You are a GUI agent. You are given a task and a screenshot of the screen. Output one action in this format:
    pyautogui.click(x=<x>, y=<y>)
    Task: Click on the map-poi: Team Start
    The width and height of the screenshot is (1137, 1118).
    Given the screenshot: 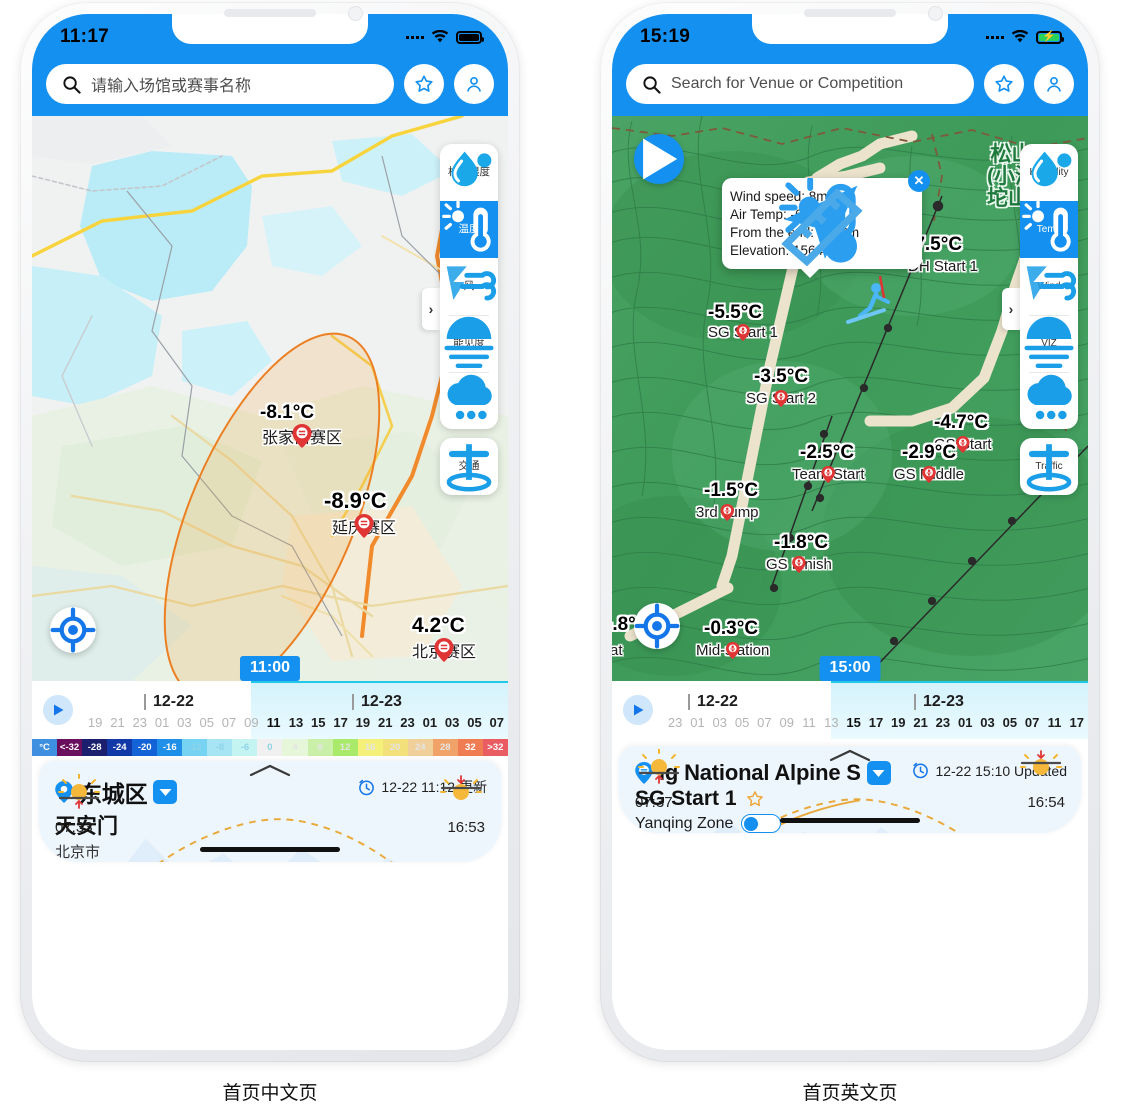 What is the action you would take?
    pyautogui.click(x=828, y=474)
    